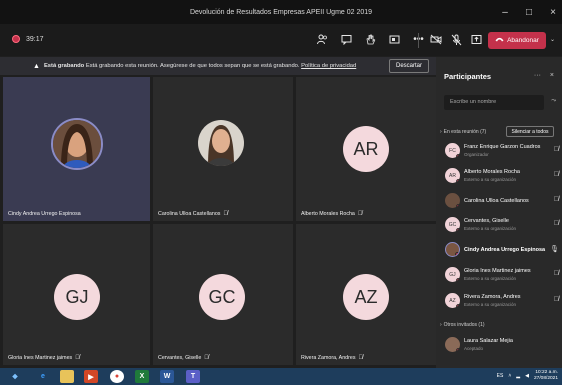 Image resolution: width=562 pixels, height=385 pixels. What do you see at coordinates (281, 40) in the screenshot?
I see `meeting-toolbar: 39:17 •••` at bounding box center [281, 40].